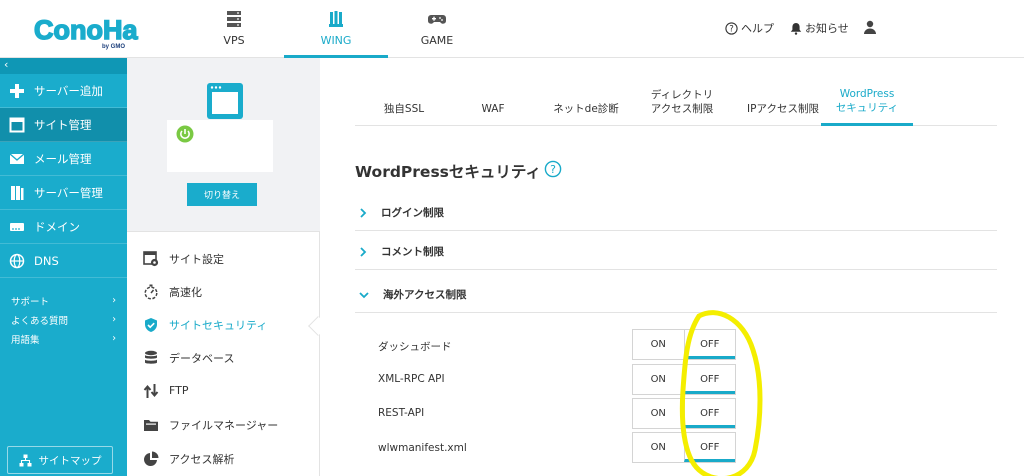 This screenshot has height=476, width=1024. What do you see at coordinates (422, 448) in the screenshot?
I see `setting-label-wlwmanifest: wlwmanifest.xml` at bounding box center [422, 448].